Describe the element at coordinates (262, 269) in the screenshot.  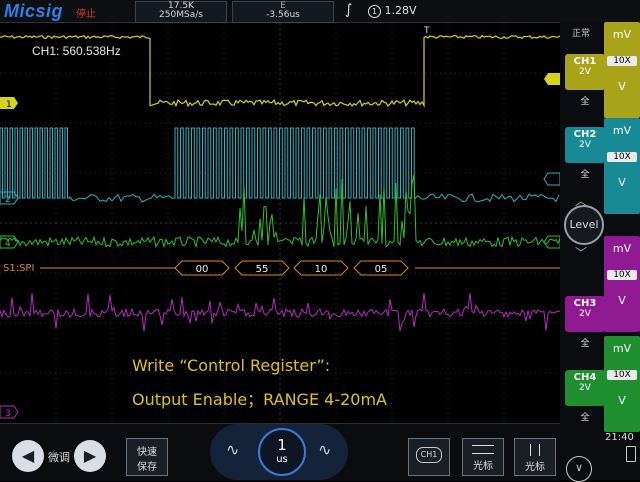
I see `decode-byte: 55` at that location.